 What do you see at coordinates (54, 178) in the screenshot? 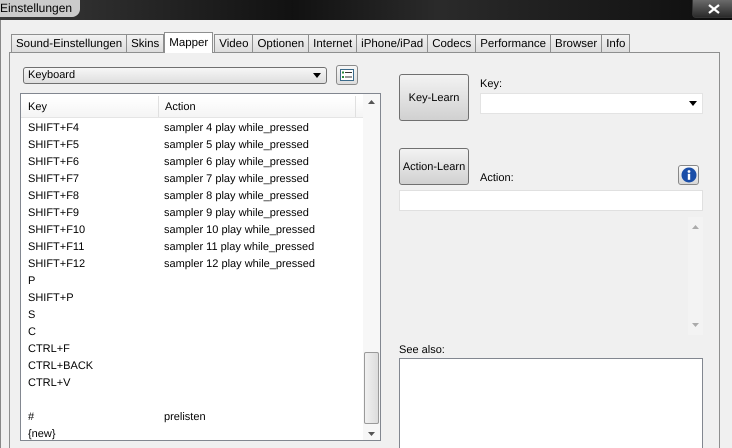
I see `table-cell: SHIFT+F7` at bounding box center [54, 178].